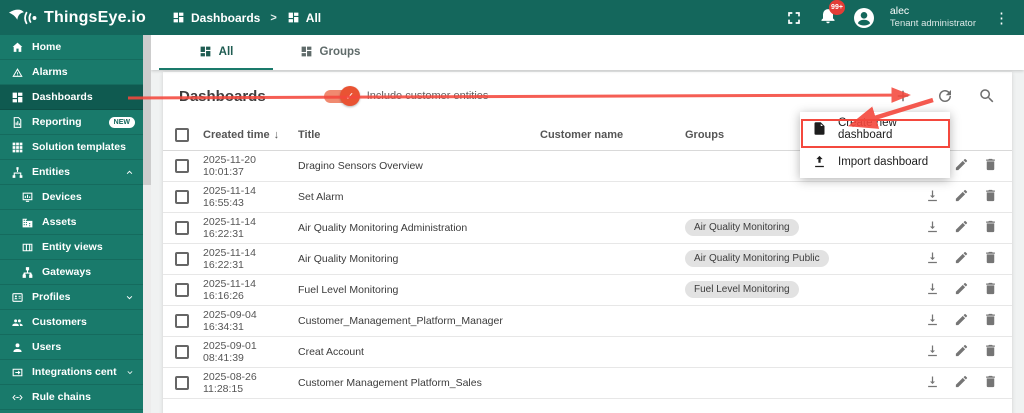 The image size is (1024, 413). I want to click on sidebar-item-entity-views: Entity views, so click(71, 247).